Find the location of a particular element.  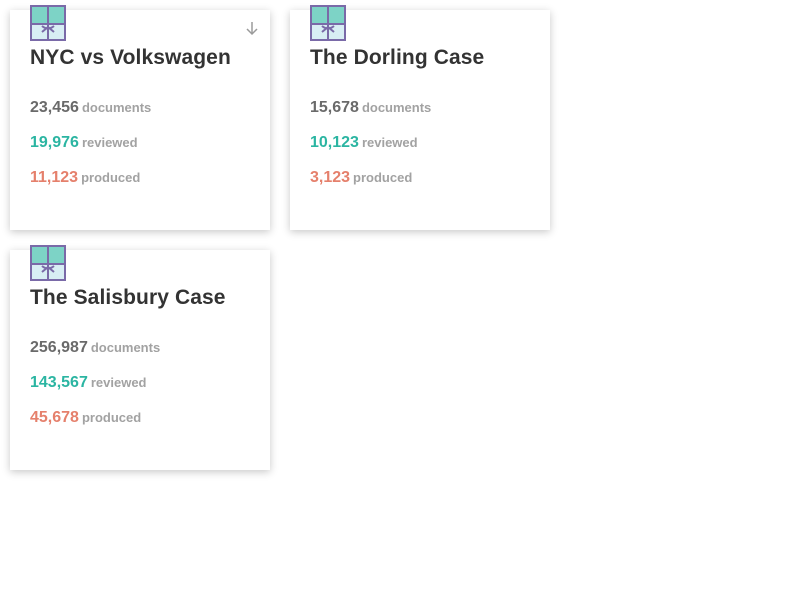

documents-count: 15,678 is located at coordinates (334, 107).